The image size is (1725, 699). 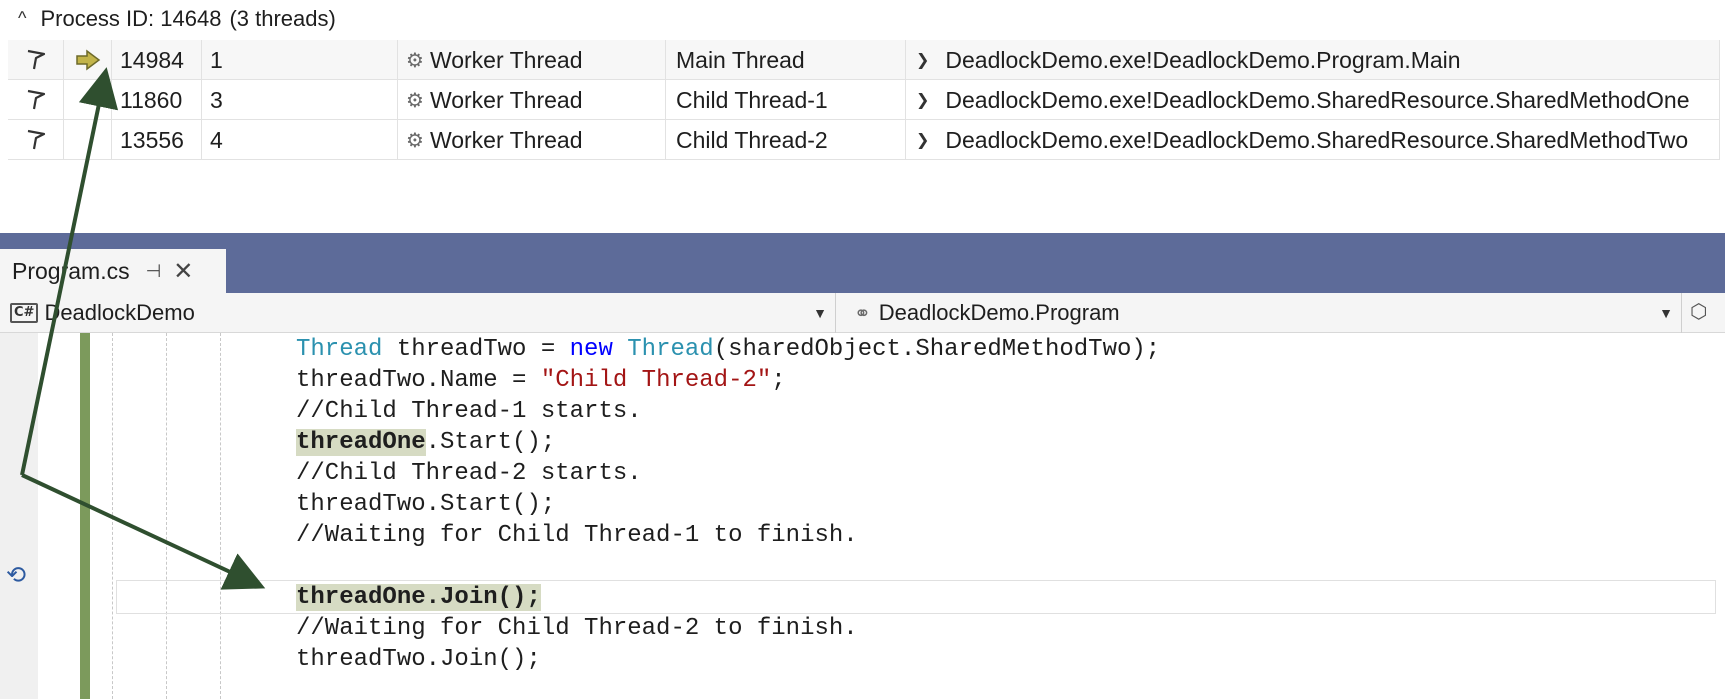 What do you see at coordinates (157, 140) in the screenshot?
I see `thread-id: 13556` at bounding box center [157, 140].